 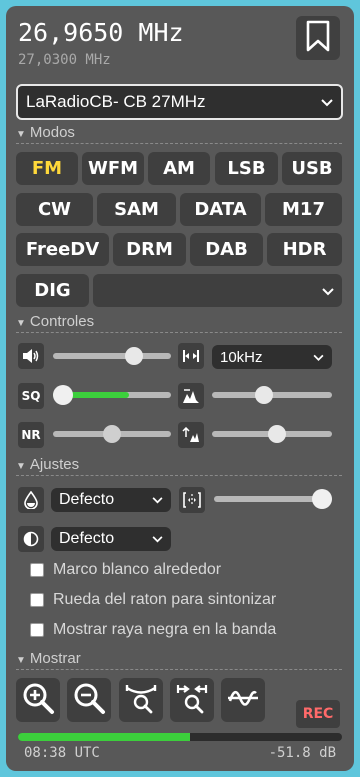 I want to click on bookmark-button, so click(x=318, y=38).